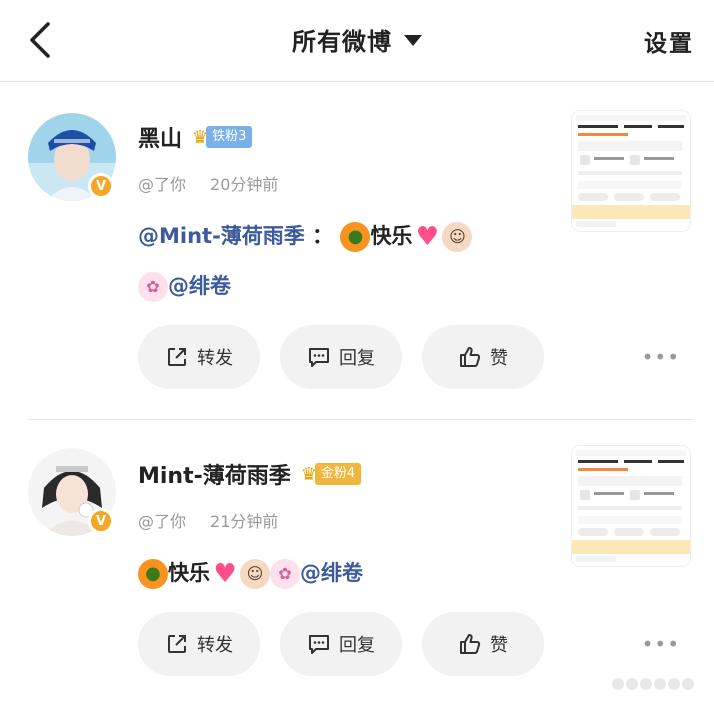 The width and height of the screenshot is (714, 702). Describe the element at coordinates (229, 137) in the screenshot. I see `fan-badge-label: 铁粉3` at that location.